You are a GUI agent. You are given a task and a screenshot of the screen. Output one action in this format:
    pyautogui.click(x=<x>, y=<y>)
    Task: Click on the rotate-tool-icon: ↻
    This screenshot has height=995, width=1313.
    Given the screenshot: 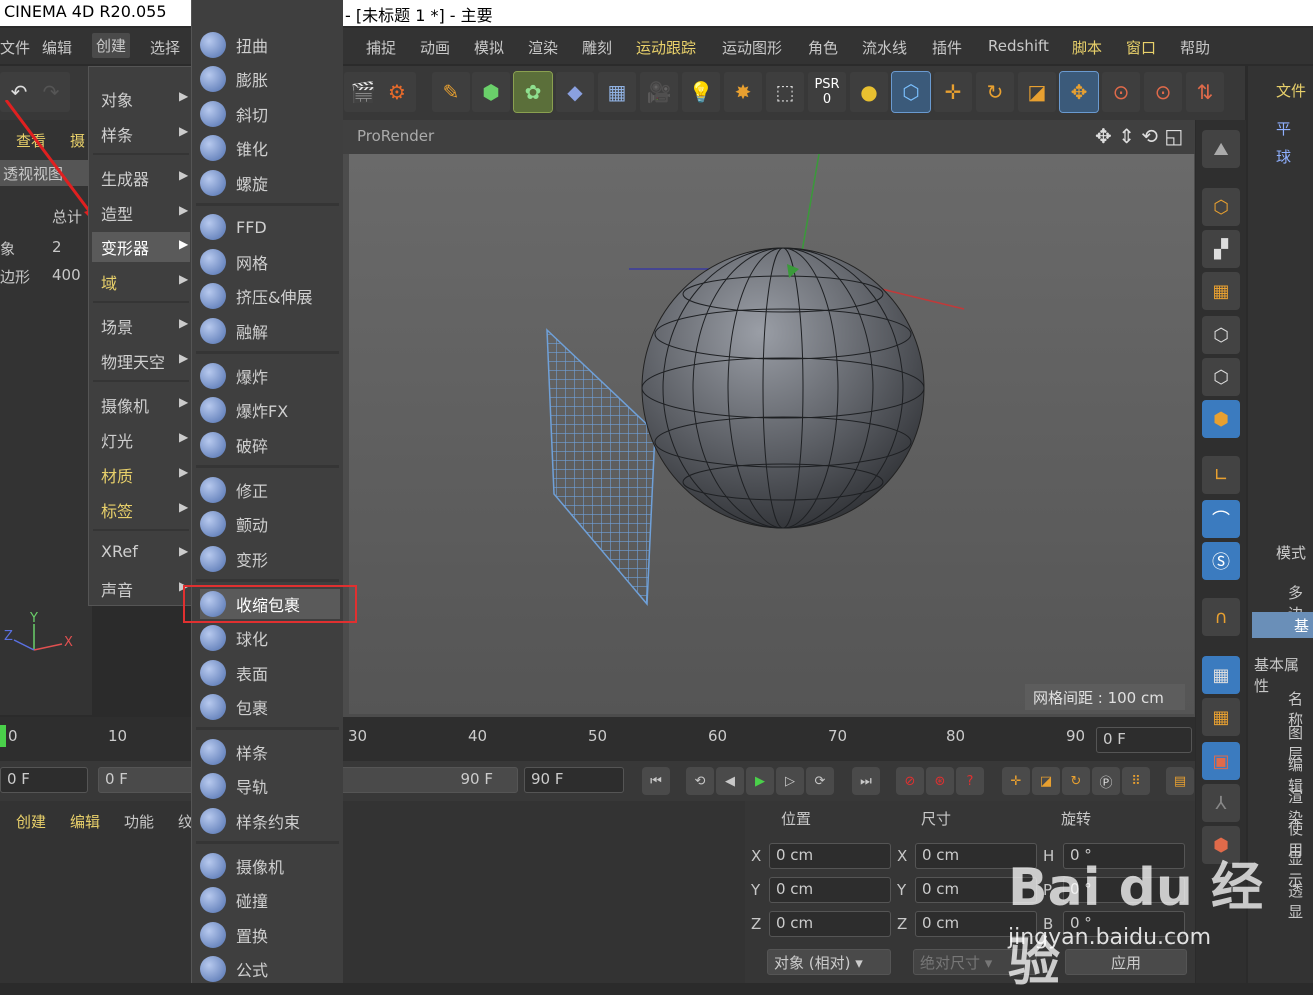 What is the action you would take?
    pyautogui.click(x=995, y=92)
    